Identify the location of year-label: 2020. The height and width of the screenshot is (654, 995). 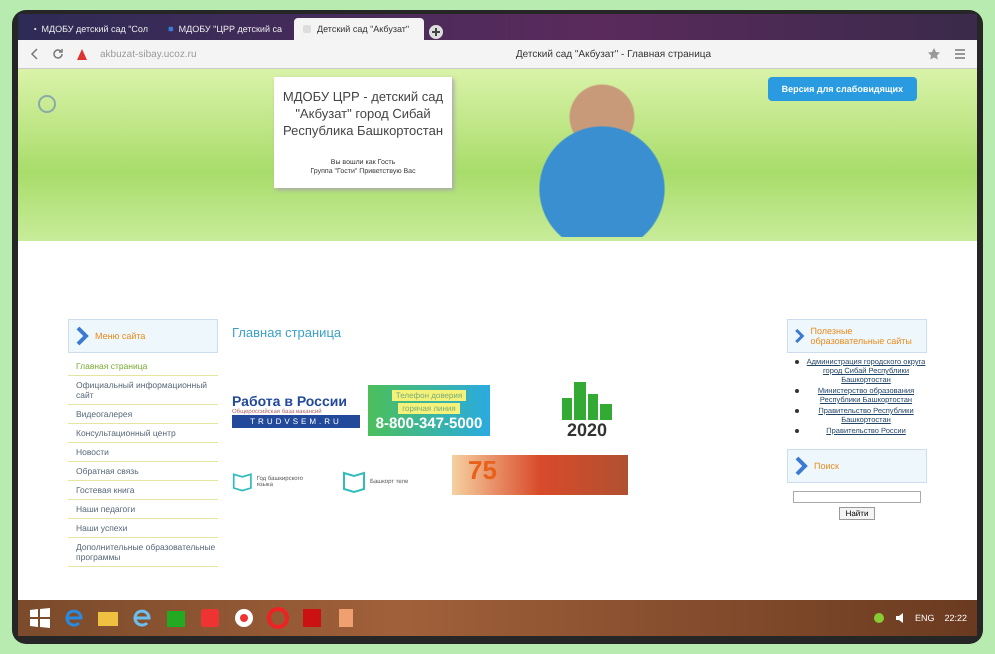
(587, 430).